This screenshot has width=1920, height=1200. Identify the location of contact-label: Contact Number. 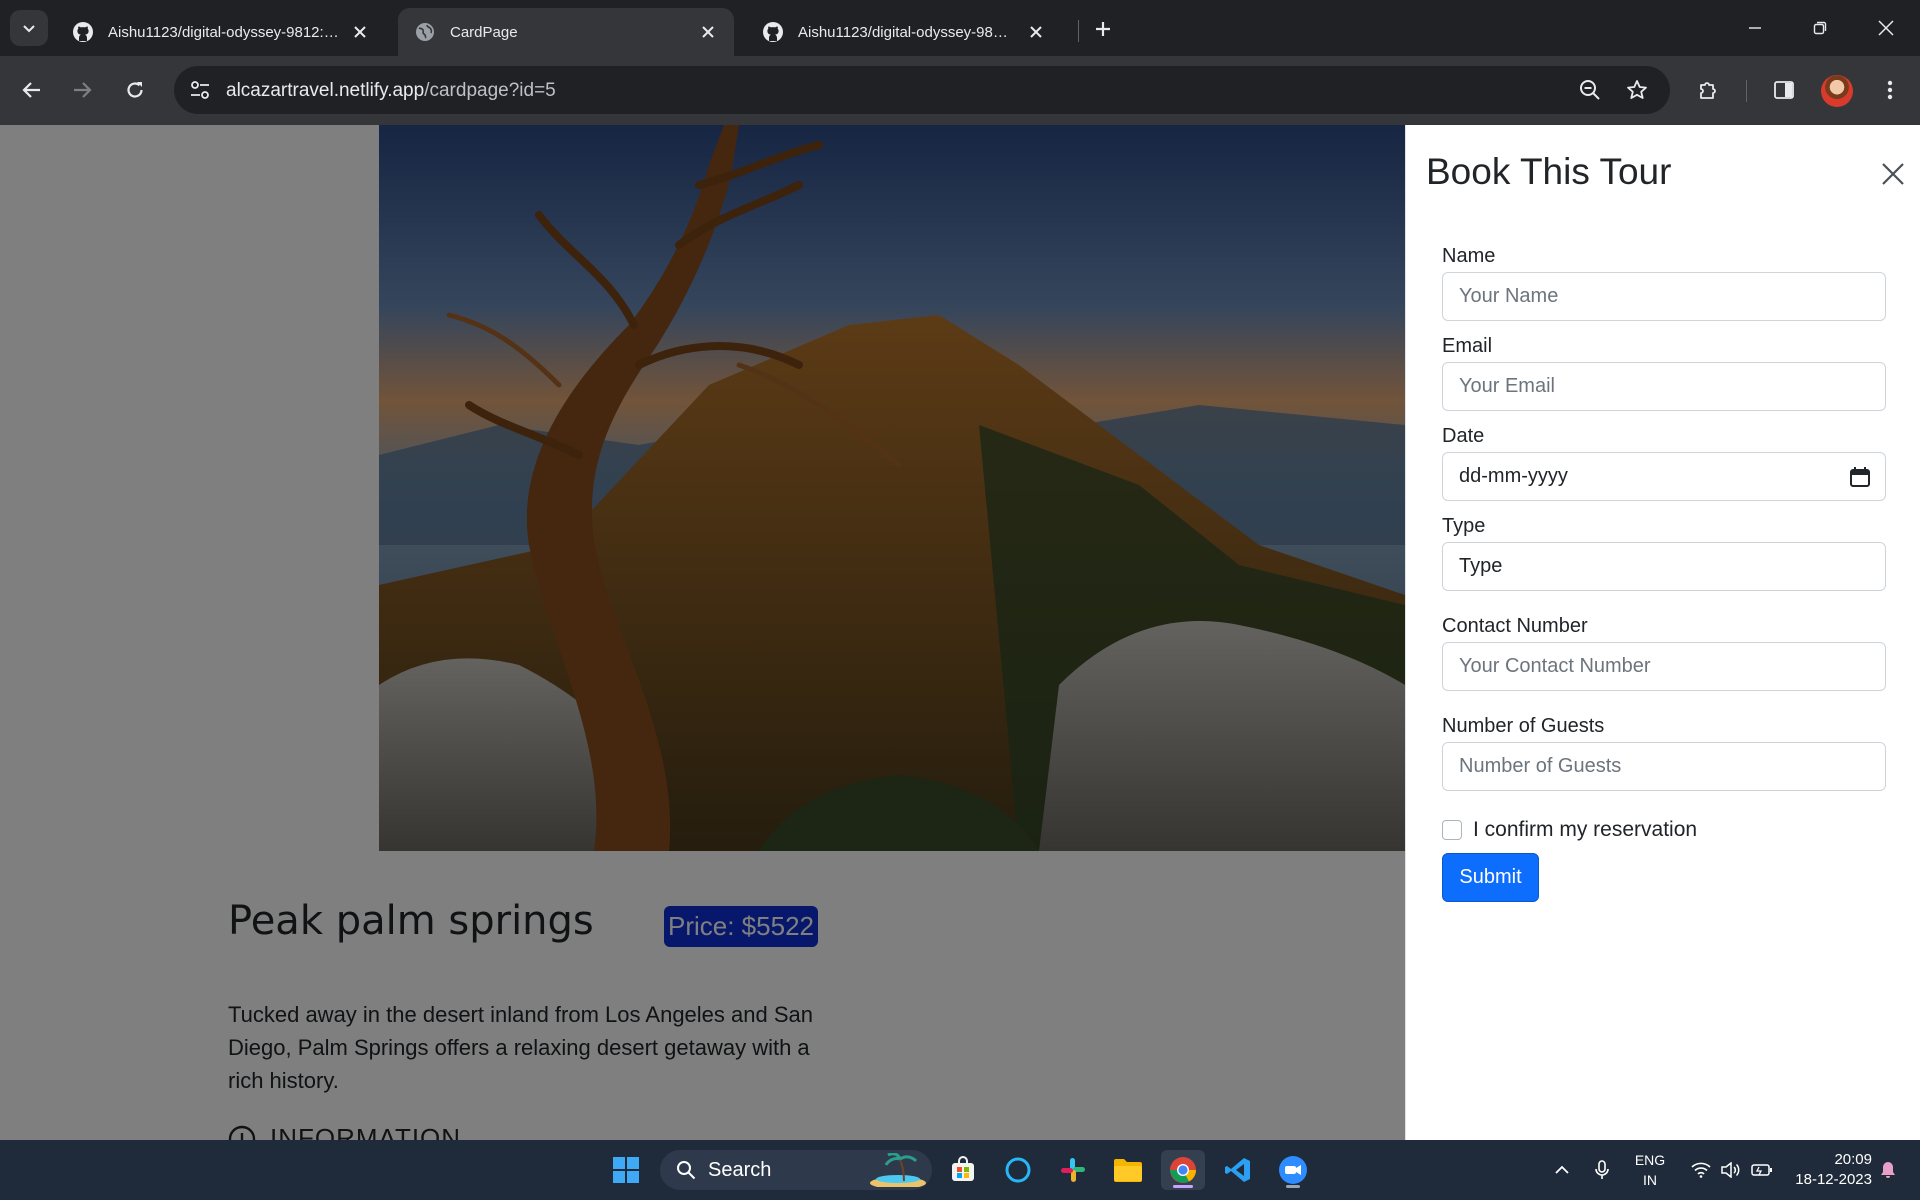
(1515, 626).